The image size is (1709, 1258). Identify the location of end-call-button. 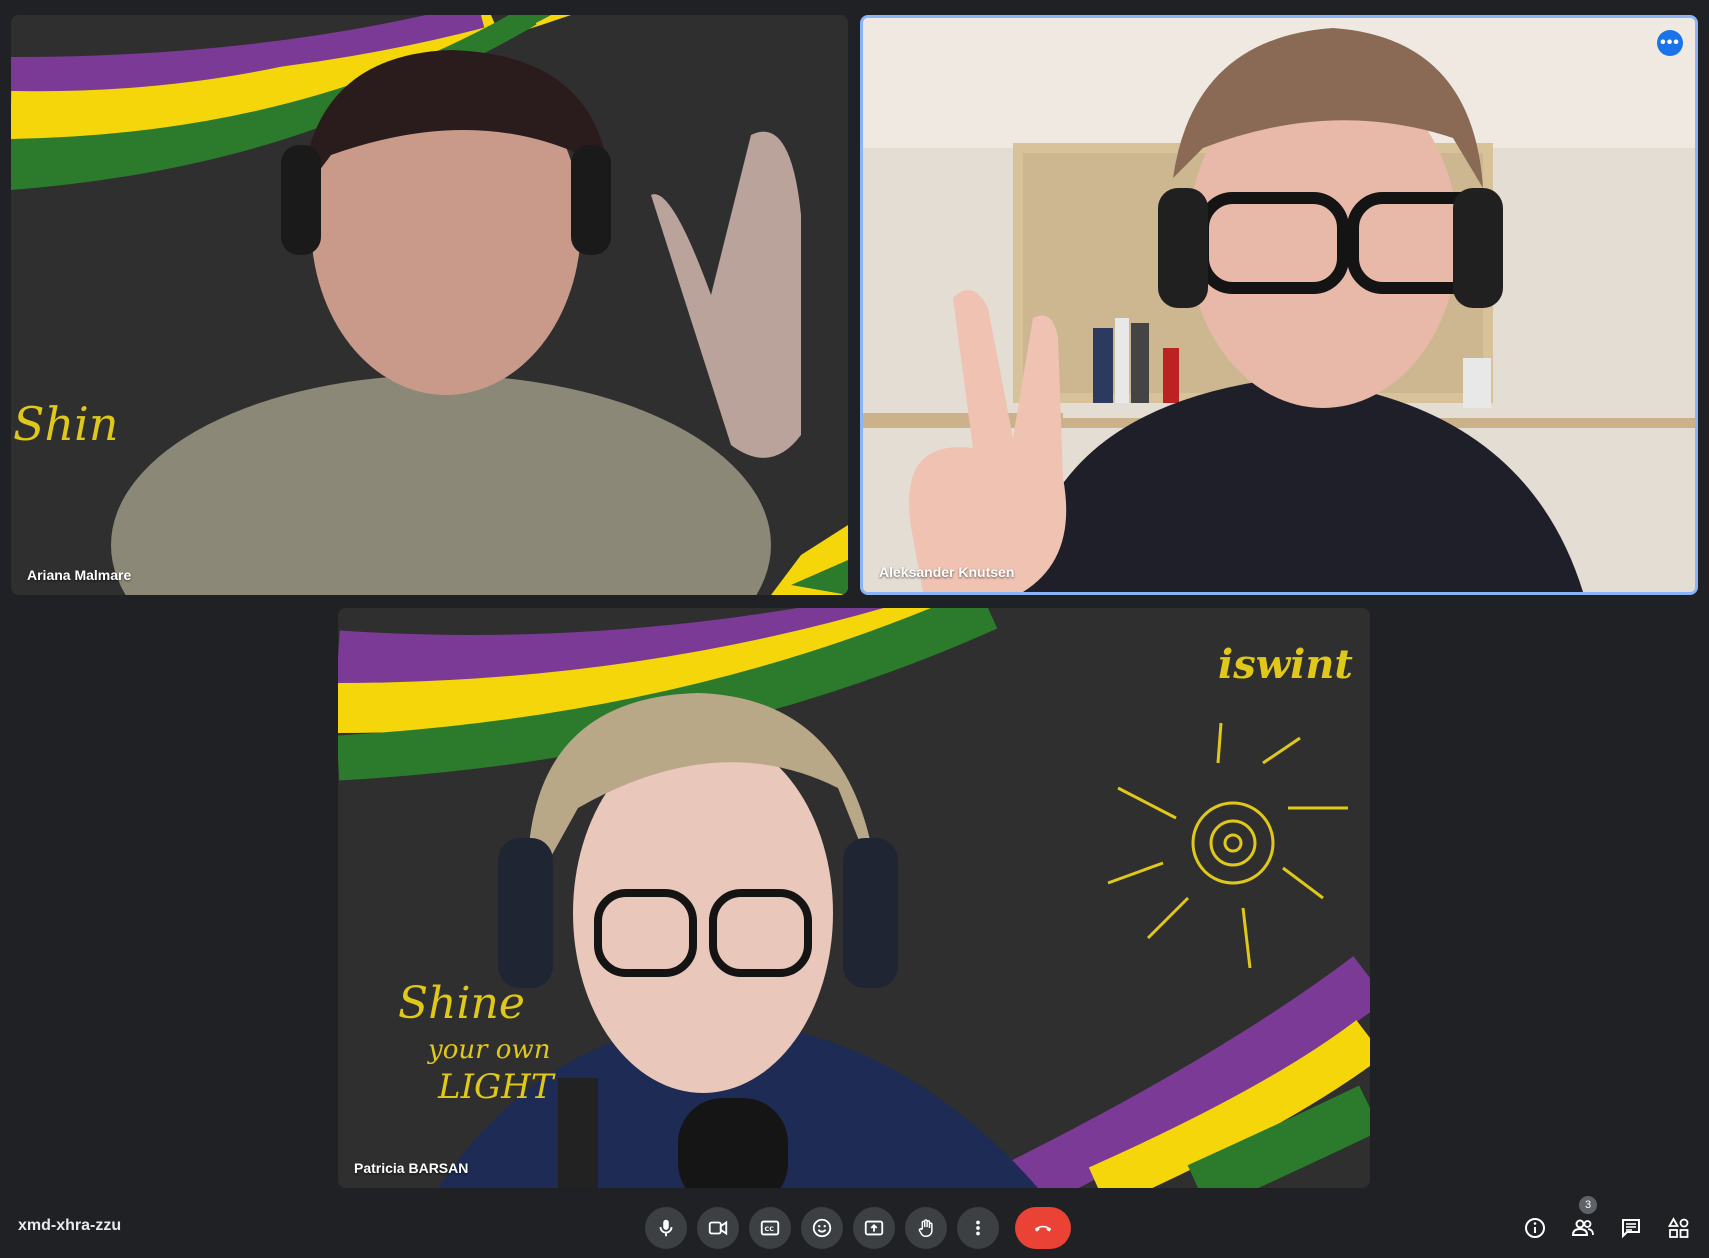
(1043, 1228).